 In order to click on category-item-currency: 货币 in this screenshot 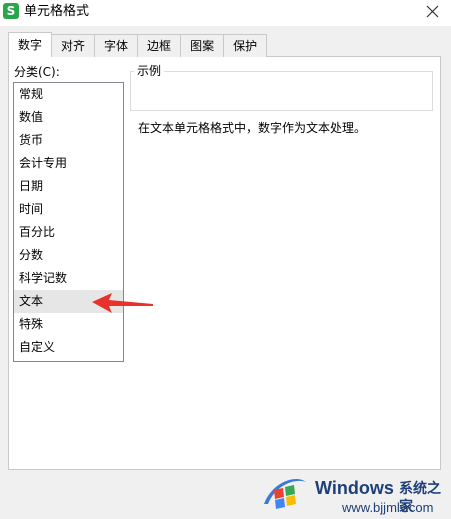, I will do `click(68, 140)`.